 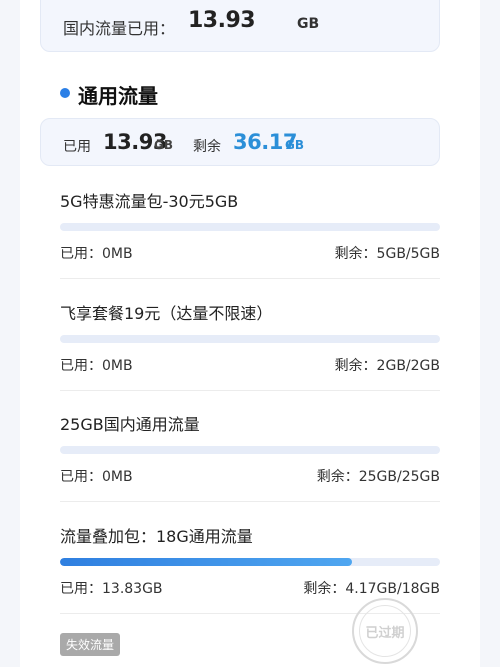 I want to click on package-name: 飞享套餐19元（达量不限速）, so click(x=166, y=313).